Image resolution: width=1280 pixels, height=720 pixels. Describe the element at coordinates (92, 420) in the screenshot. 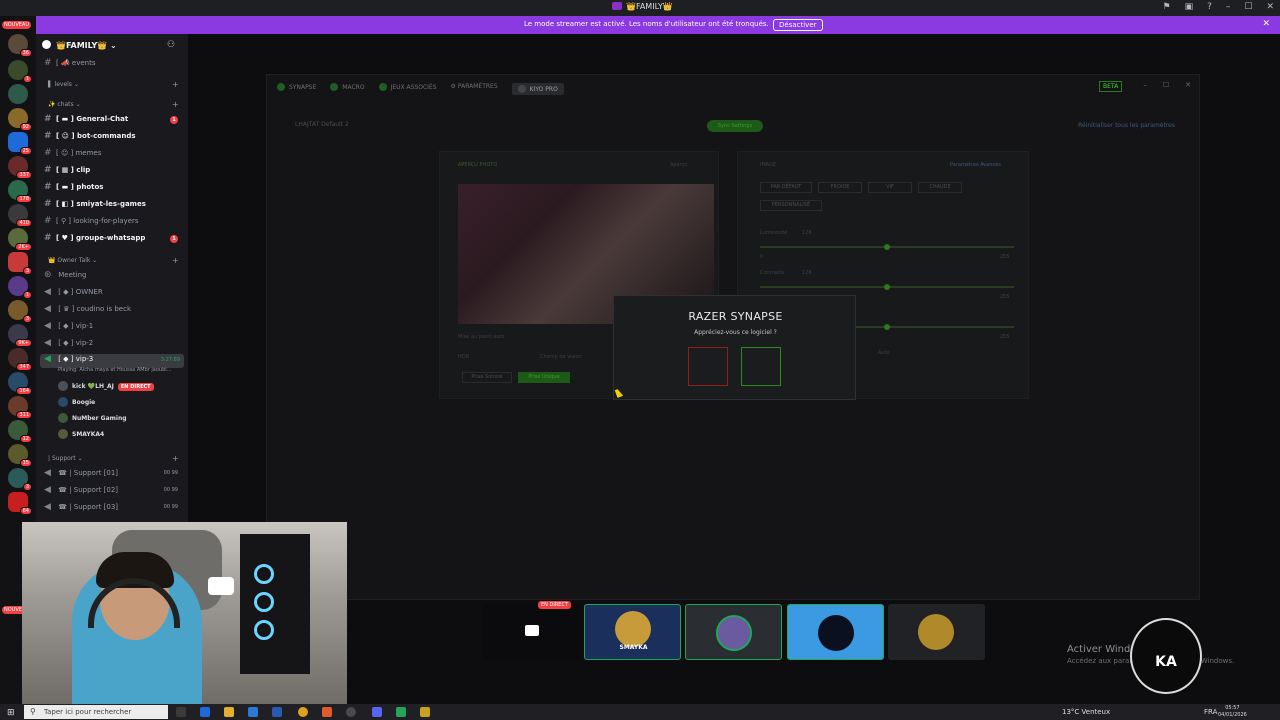

I see `voice-user: NuMber Gaming` at that location.